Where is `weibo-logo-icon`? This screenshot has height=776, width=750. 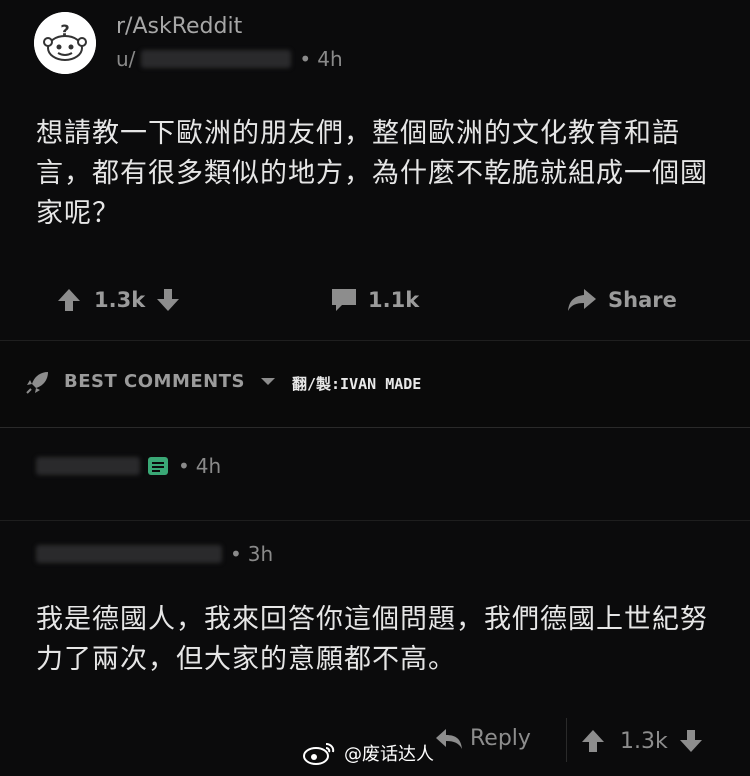
weibo-logo-icon is located at coordinates (319, 754).